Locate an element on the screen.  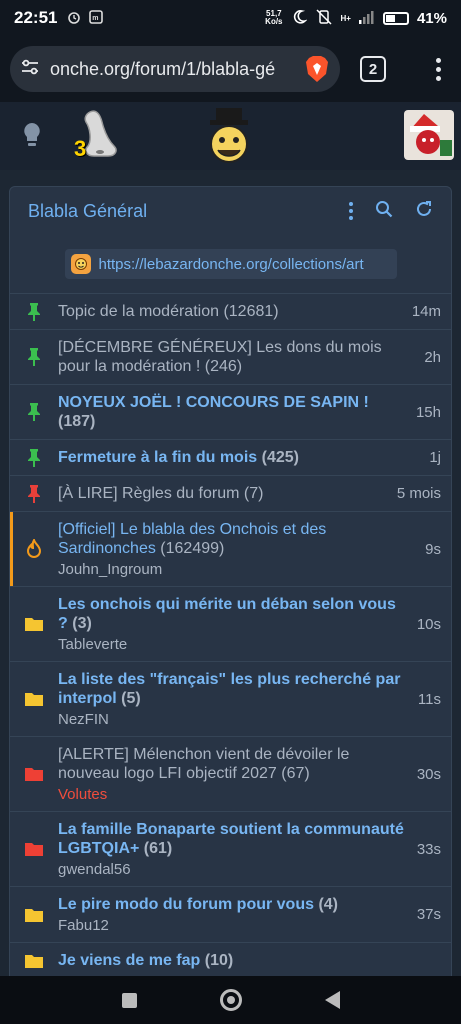
topic-row: Je viens de me fap (10) is located at coordinates (230, 960).